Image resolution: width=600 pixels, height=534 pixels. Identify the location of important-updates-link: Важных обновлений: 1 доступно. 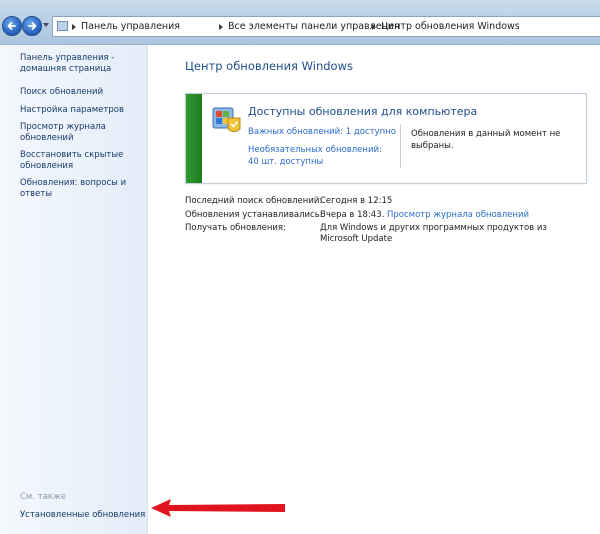
(322, 132).